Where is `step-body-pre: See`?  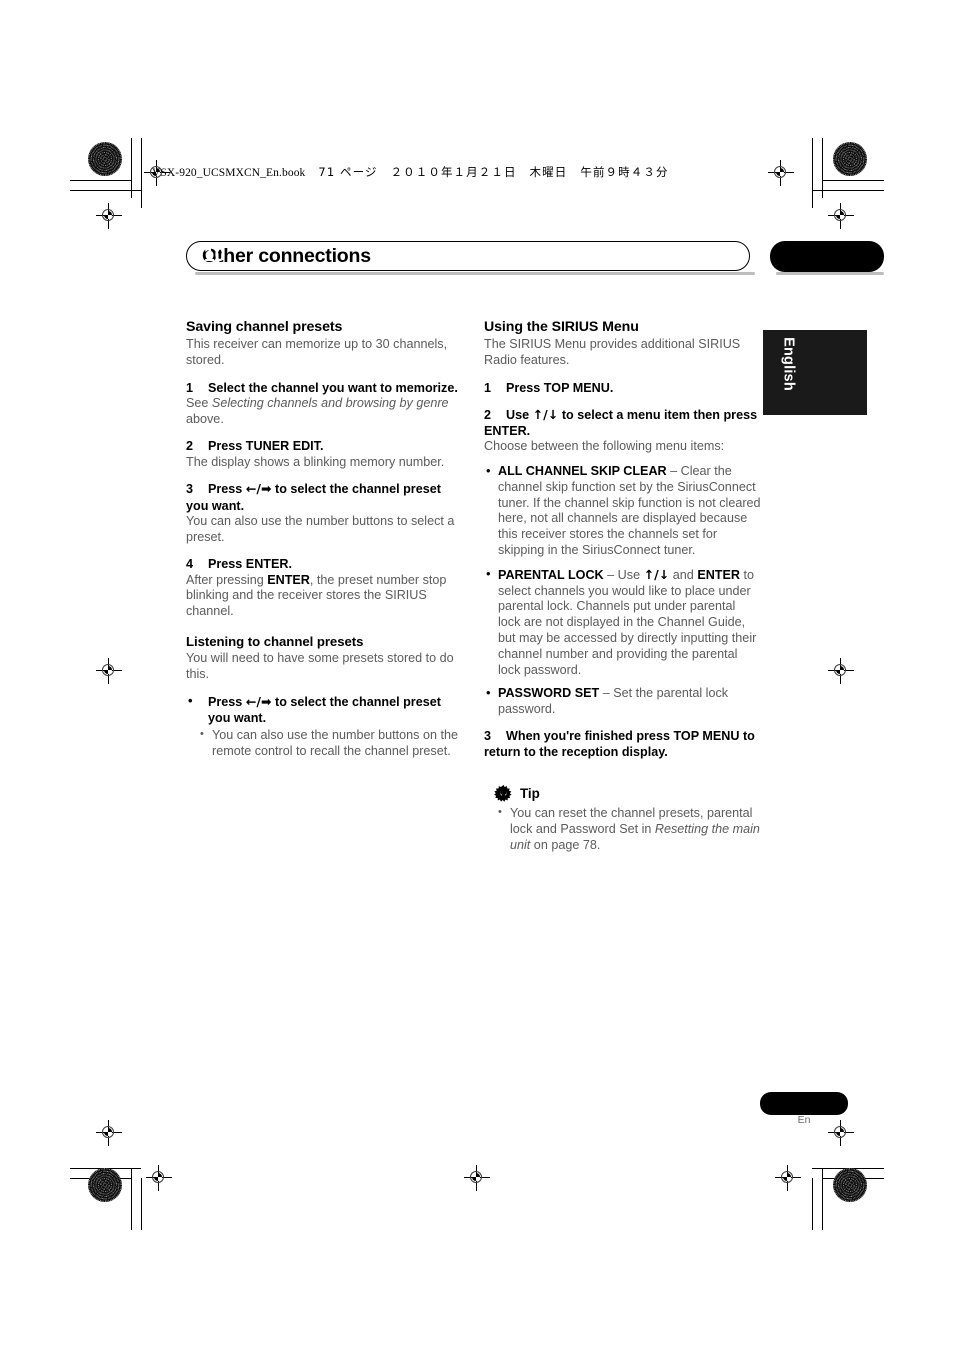
step-body-pre: See is located at coordinates (199, 402).